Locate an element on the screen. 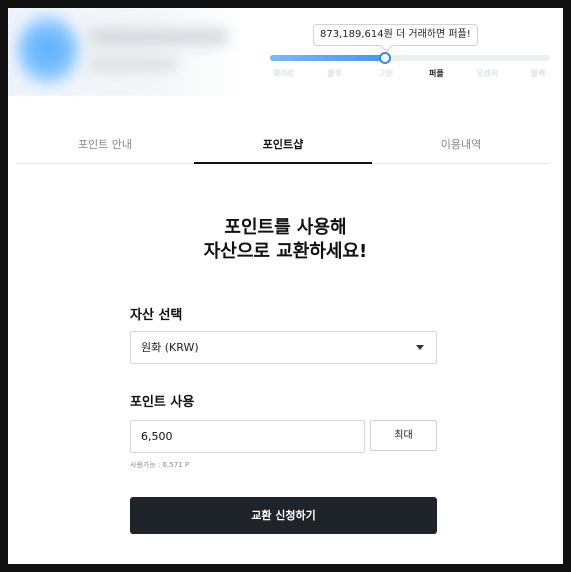  page-title: 포인트를 사용해 자산으로 교환하세요! is located at coordinates (285, 240).